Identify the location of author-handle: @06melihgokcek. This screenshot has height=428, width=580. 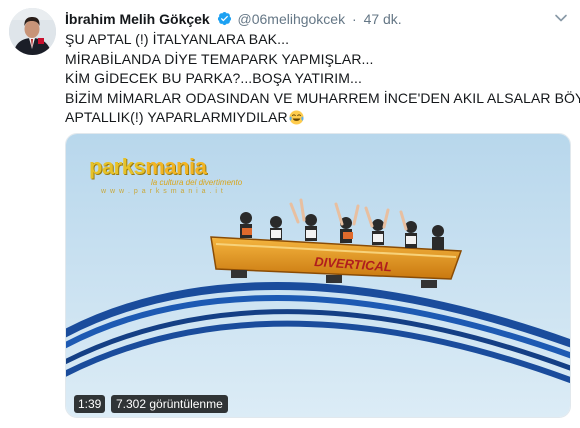
(292, 19).